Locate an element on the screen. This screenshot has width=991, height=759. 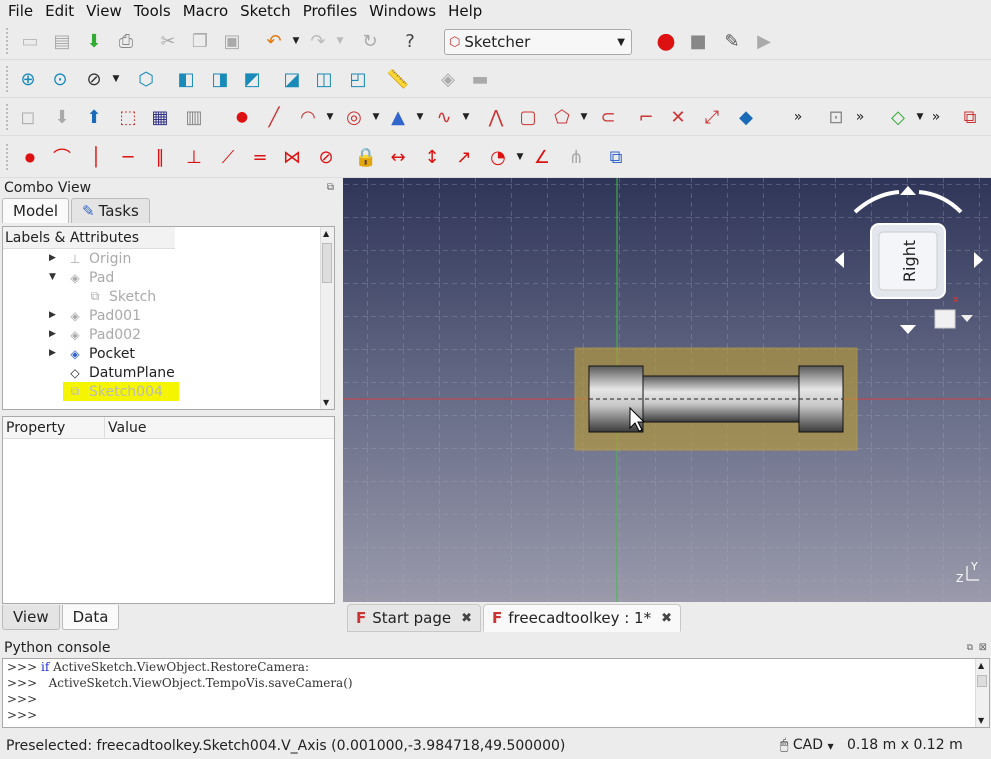
menu-edit: Edit is located at coordinates (59, 11).